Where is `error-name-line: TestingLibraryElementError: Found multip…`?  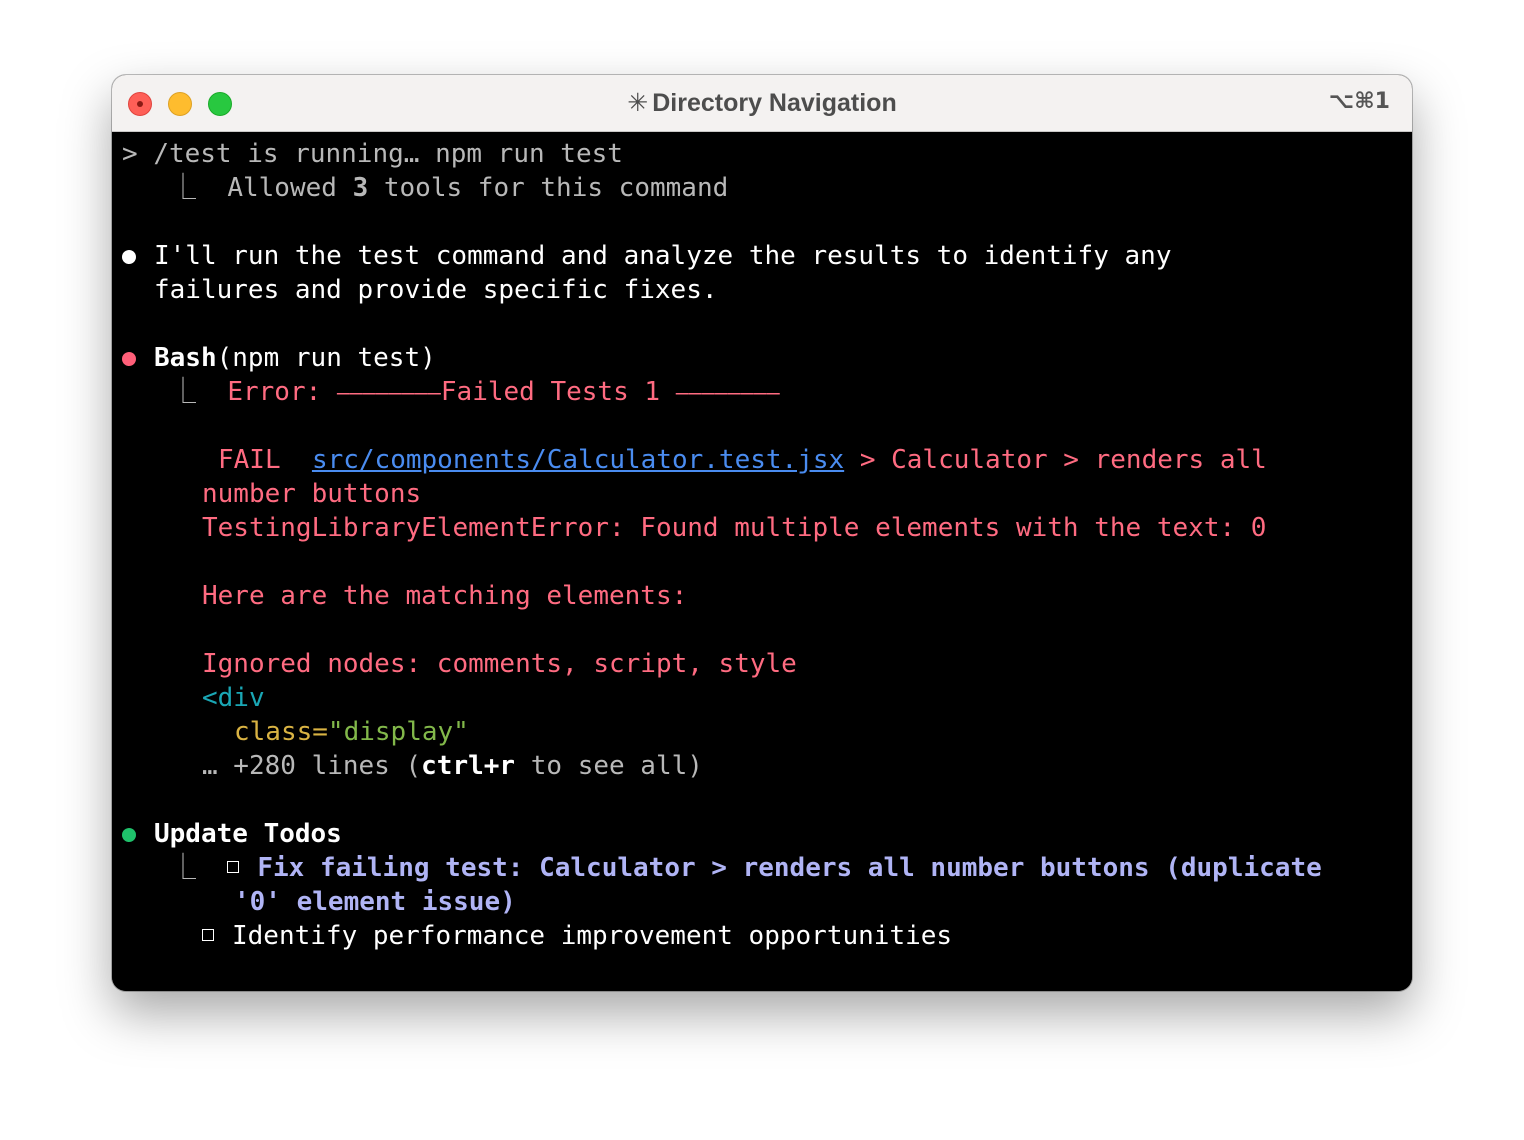
error-name-line: TestingLibraryElementError: Found multip… is located at coordinates (734, 528).